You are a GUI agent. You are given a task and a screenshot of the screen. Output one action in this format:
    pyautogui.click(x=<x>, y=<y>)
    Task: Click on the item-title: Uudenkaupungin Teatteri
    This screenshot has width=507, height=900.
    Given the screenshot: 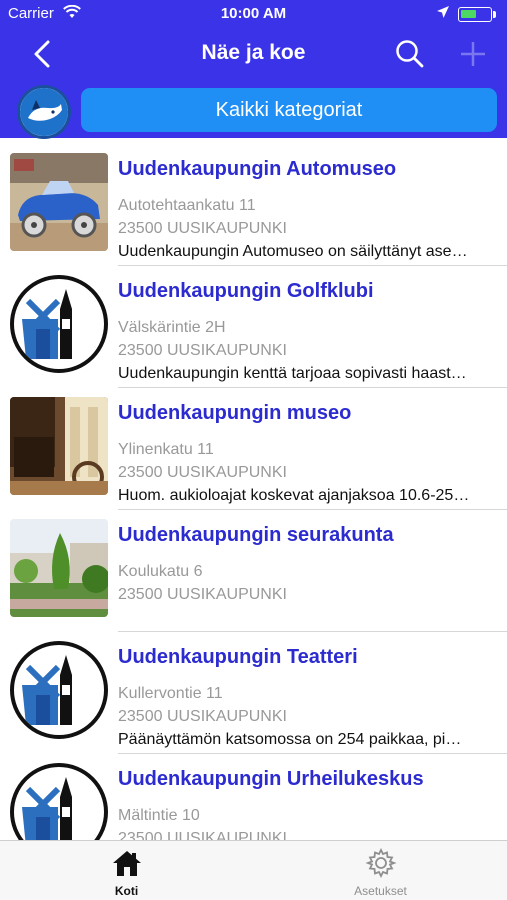 What is the action you would take?
    pyautogui.click(x=238, y=657)
    